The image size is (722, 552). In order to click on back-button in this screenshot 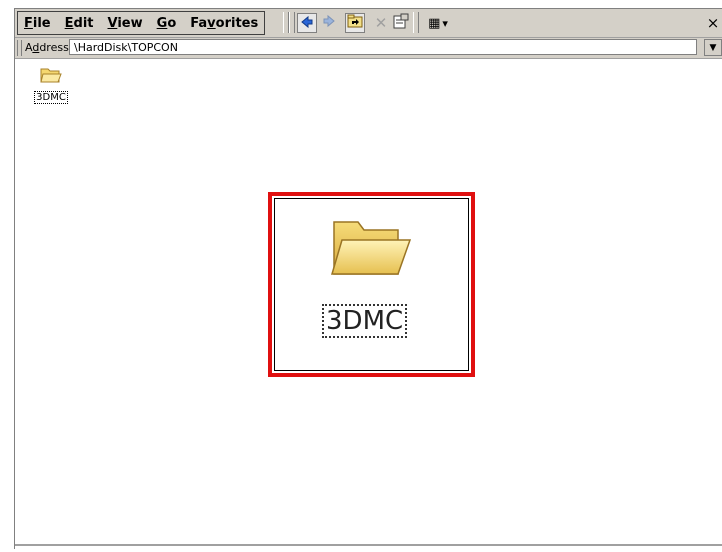, I will do `click(307, 23)`.